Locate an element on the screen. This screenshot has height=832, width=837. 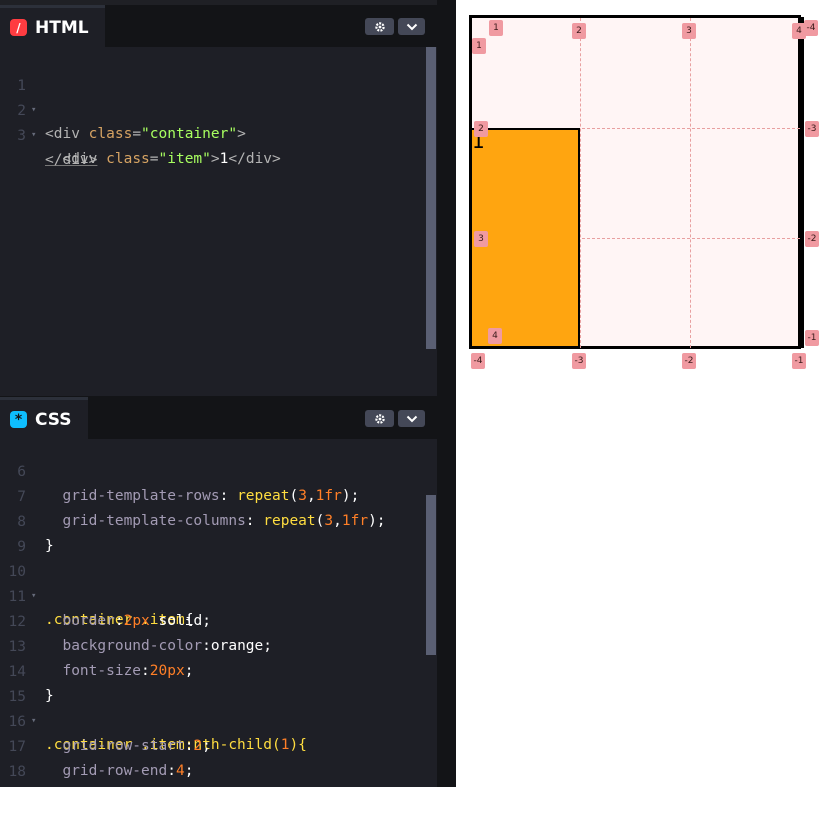
css-number: 4 is located at coordinates (180, 771).